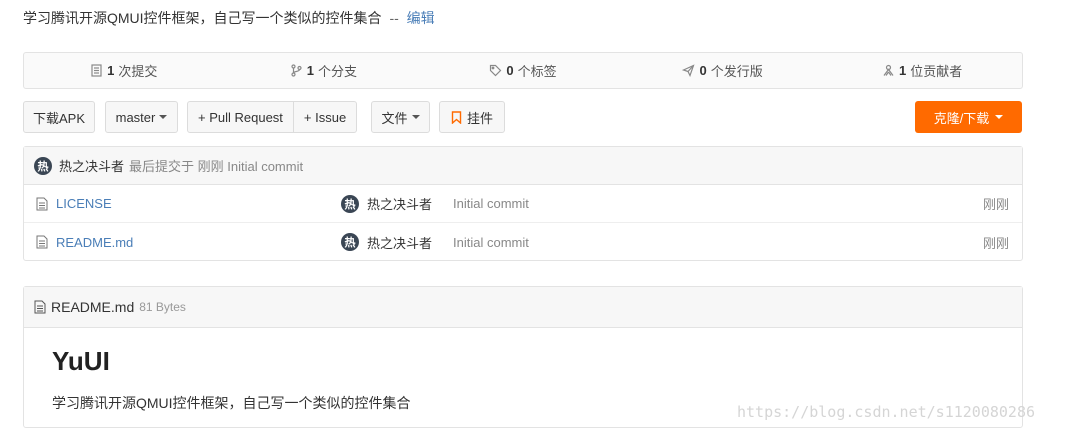 Image resolution: width=1080 pixels, height=433 pixels. Describe the element at coordinates (456, 117) in the screenshot. I see `bookmark-icon` at that location.